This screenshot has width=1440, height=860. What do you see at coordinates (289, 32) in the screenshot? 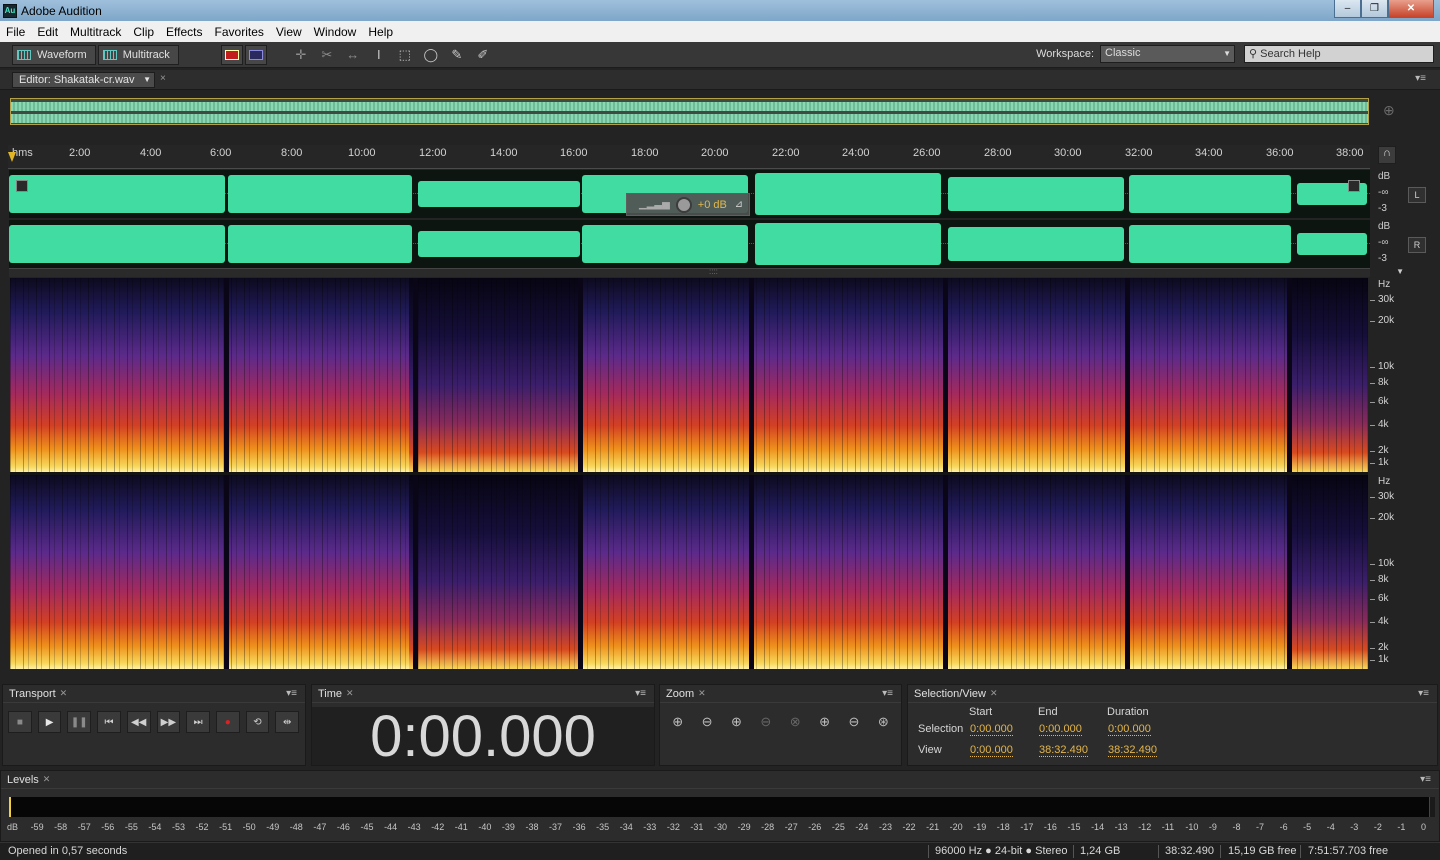
I see `menu-view: View` at bounding box center [289, 32].